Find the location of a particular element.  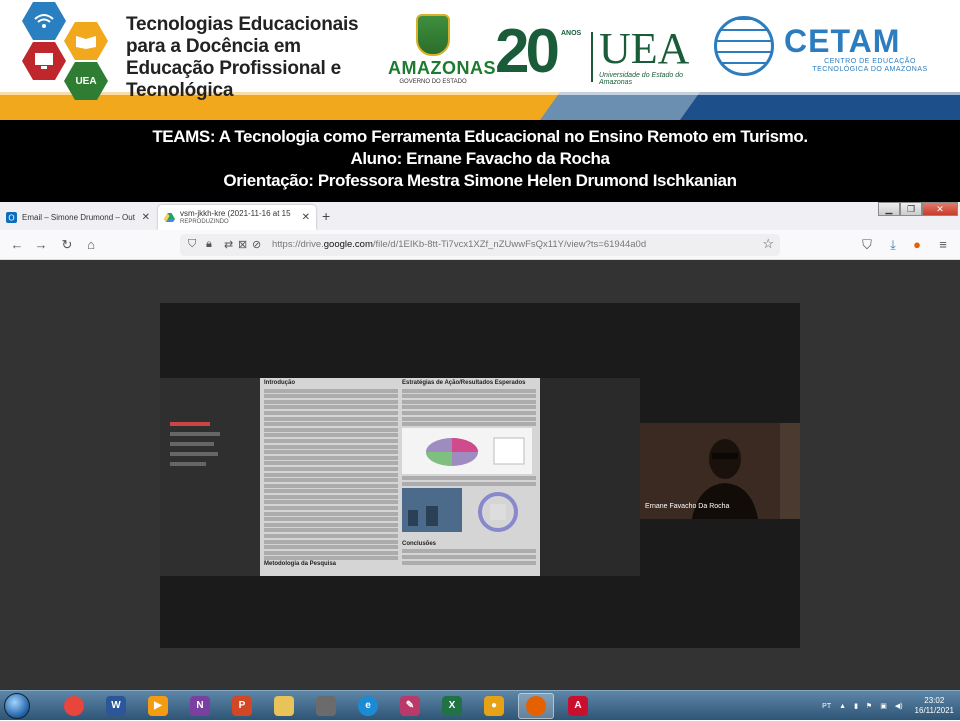

computer-hex-icon is located at coordinates (44, 61).